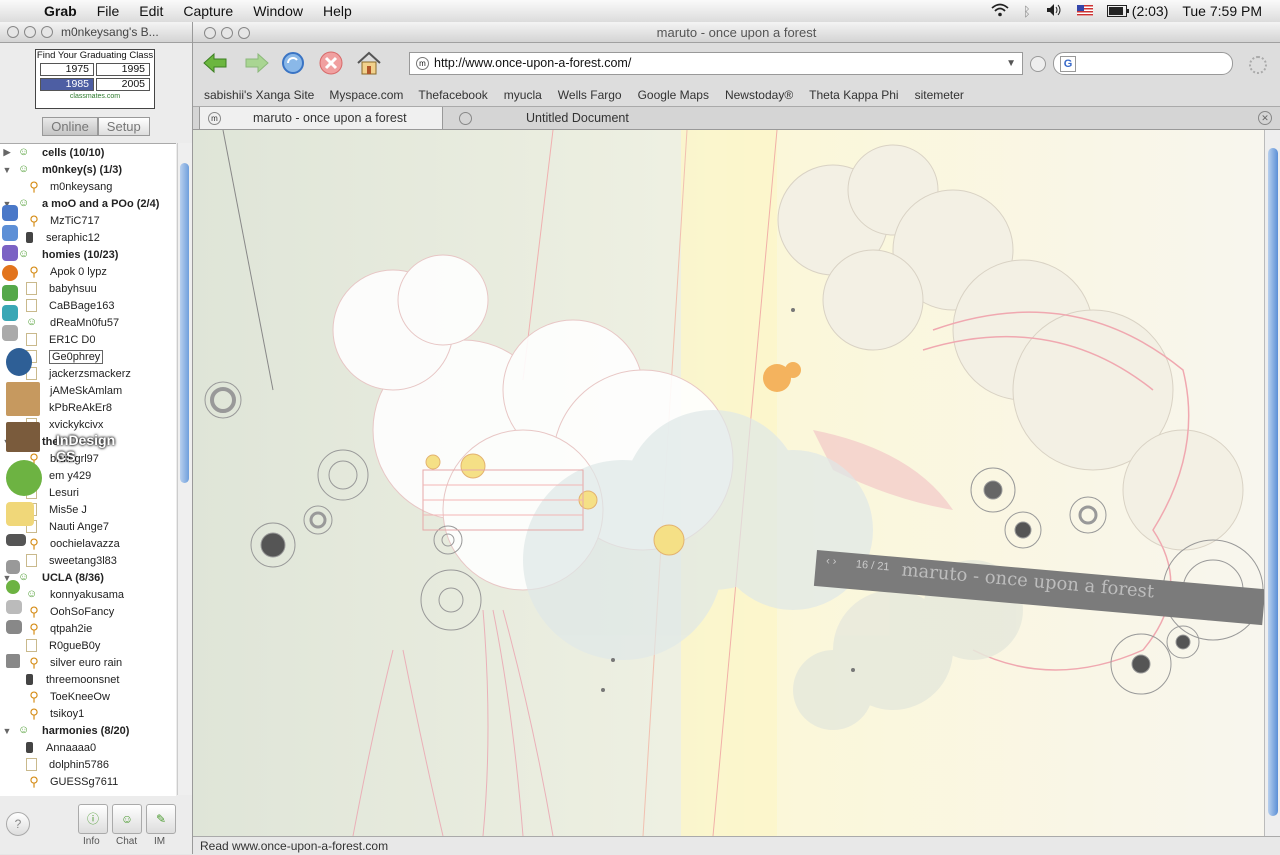 Image resolution: width=1280 pixels, height=855 pixels. Describe the element at coordinates (16, 540) in the screenshot. I see `mail-icon` at that location.